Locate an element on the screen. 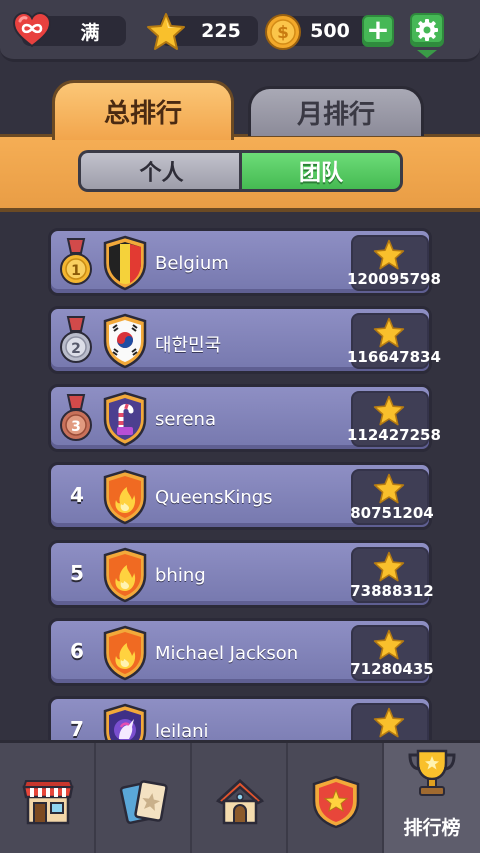 Image resolution: width=480 pixels, height=853 pixels. score-box: 112427258 is located at coordinates (394, 419).